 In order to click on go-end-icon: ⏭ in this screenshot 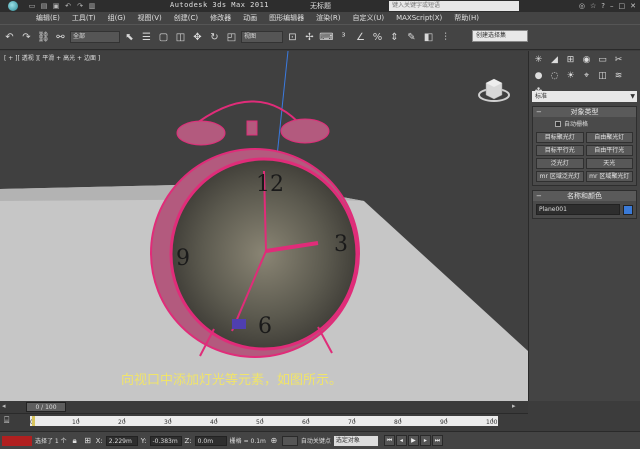, I will do `click(437, 440)`.